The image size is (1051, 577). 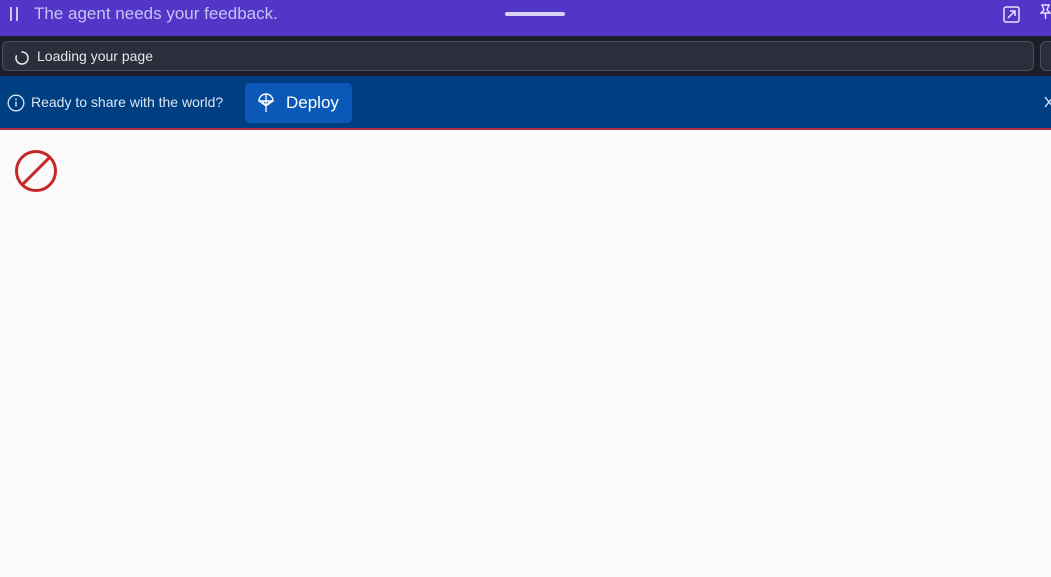 What do you see at coordinates (266, 102) in the screenshot?
I see `deploy-icon` at bounding box center [266, 102].